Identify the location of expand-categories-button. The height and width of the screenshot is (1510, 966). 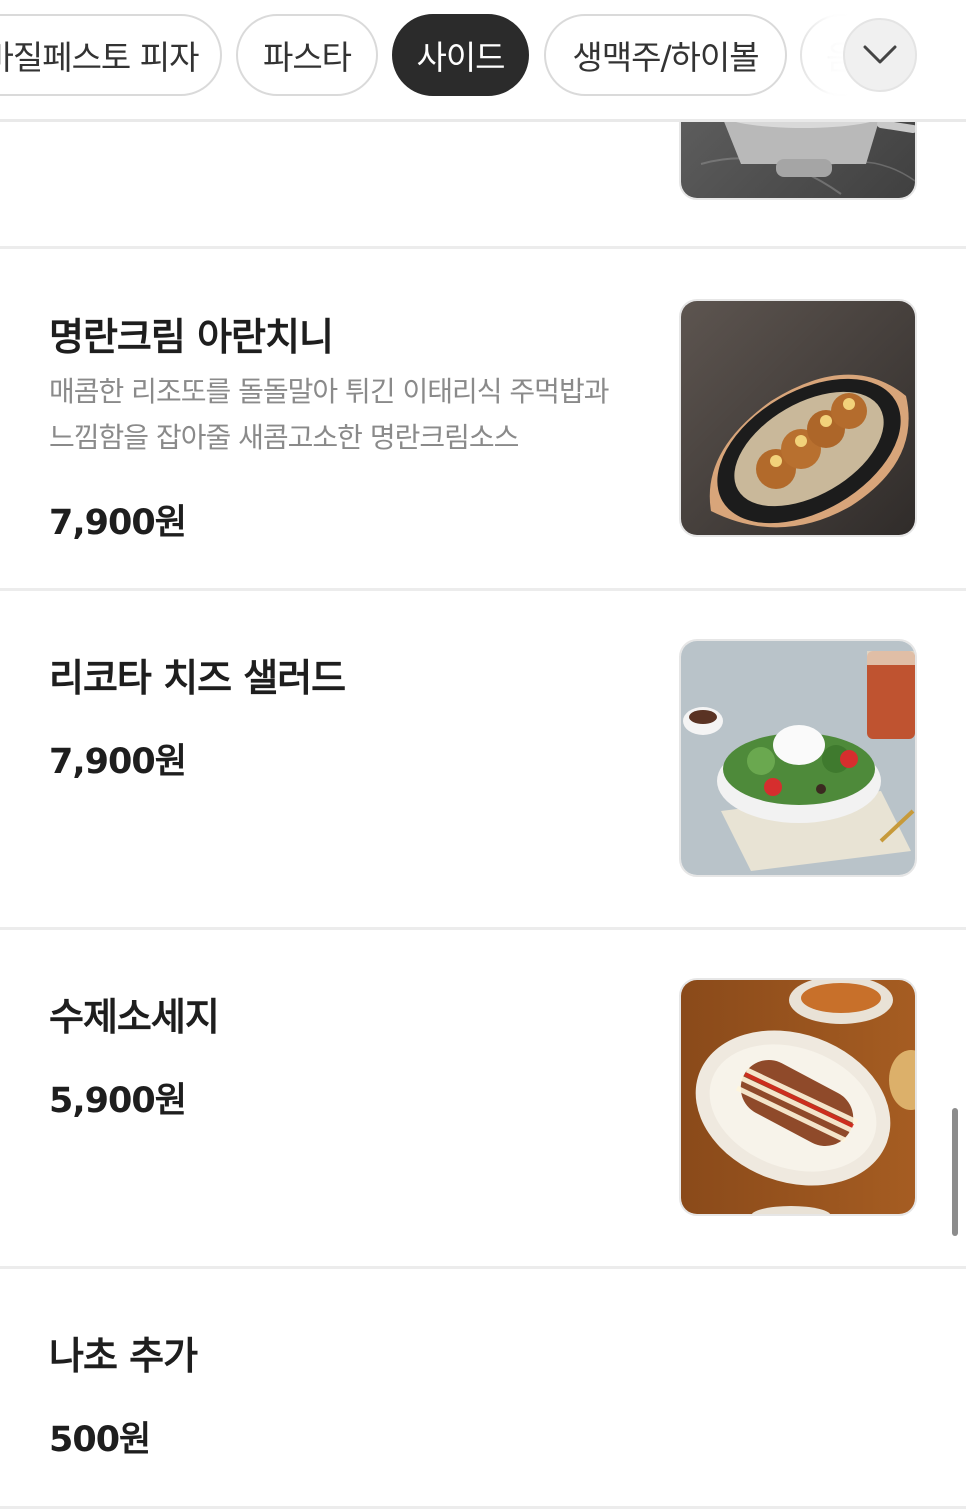
(880, 55).